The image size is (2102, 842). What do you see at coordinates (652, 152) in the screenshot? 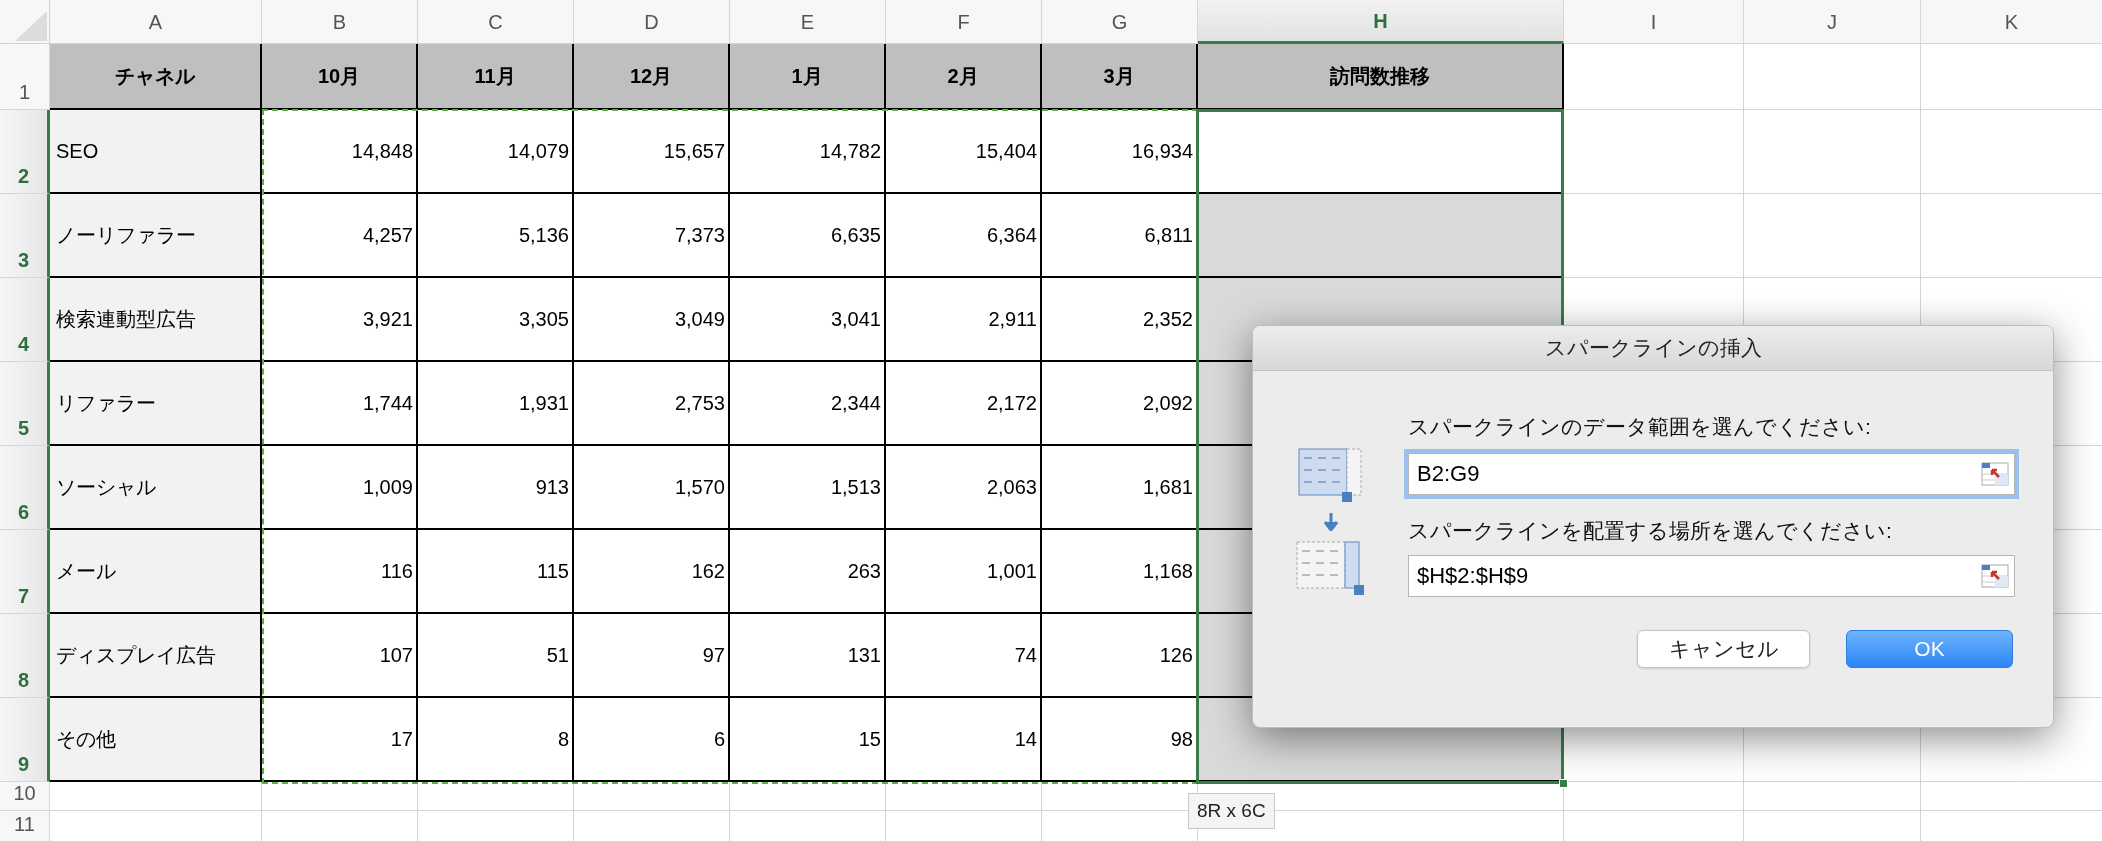
I see `table-cell: 15,657` at bounding box center [652, 152].